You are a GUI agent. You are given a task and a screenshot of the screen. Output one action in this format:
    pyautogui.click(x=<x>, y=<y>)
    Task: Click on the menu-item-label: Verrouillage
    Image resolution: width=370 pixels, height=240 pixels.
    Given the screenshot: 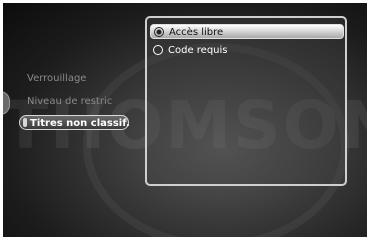 What is the action you would take?
    pyautogui.click(x=57, y=78)
    